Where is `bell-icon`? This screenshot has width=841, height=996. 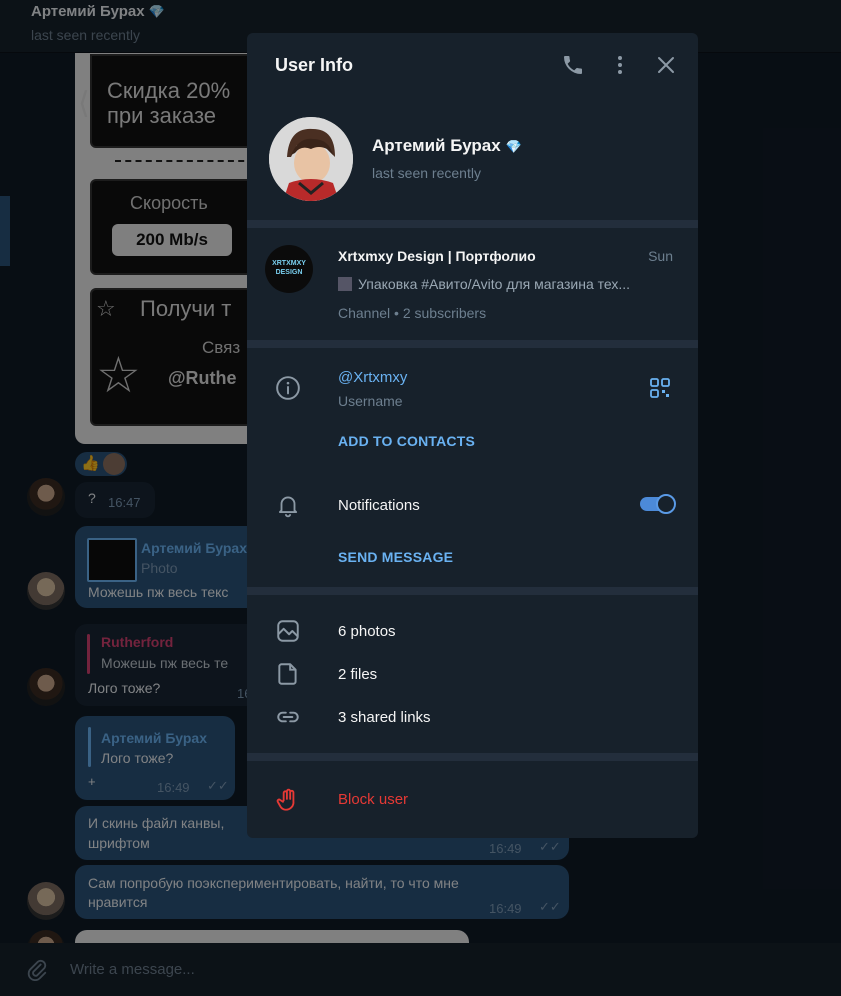
bell-icon is located at coordinates (288, 507).